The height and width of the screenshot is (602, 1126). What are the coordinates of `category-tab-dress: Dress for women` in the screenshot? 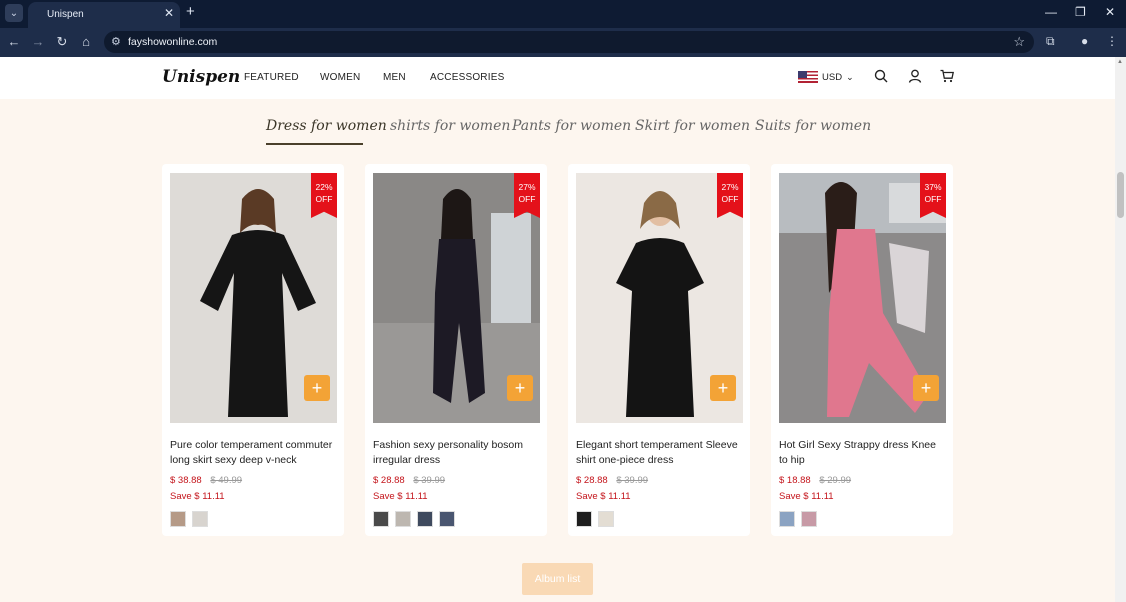 It's located at (326, 126).